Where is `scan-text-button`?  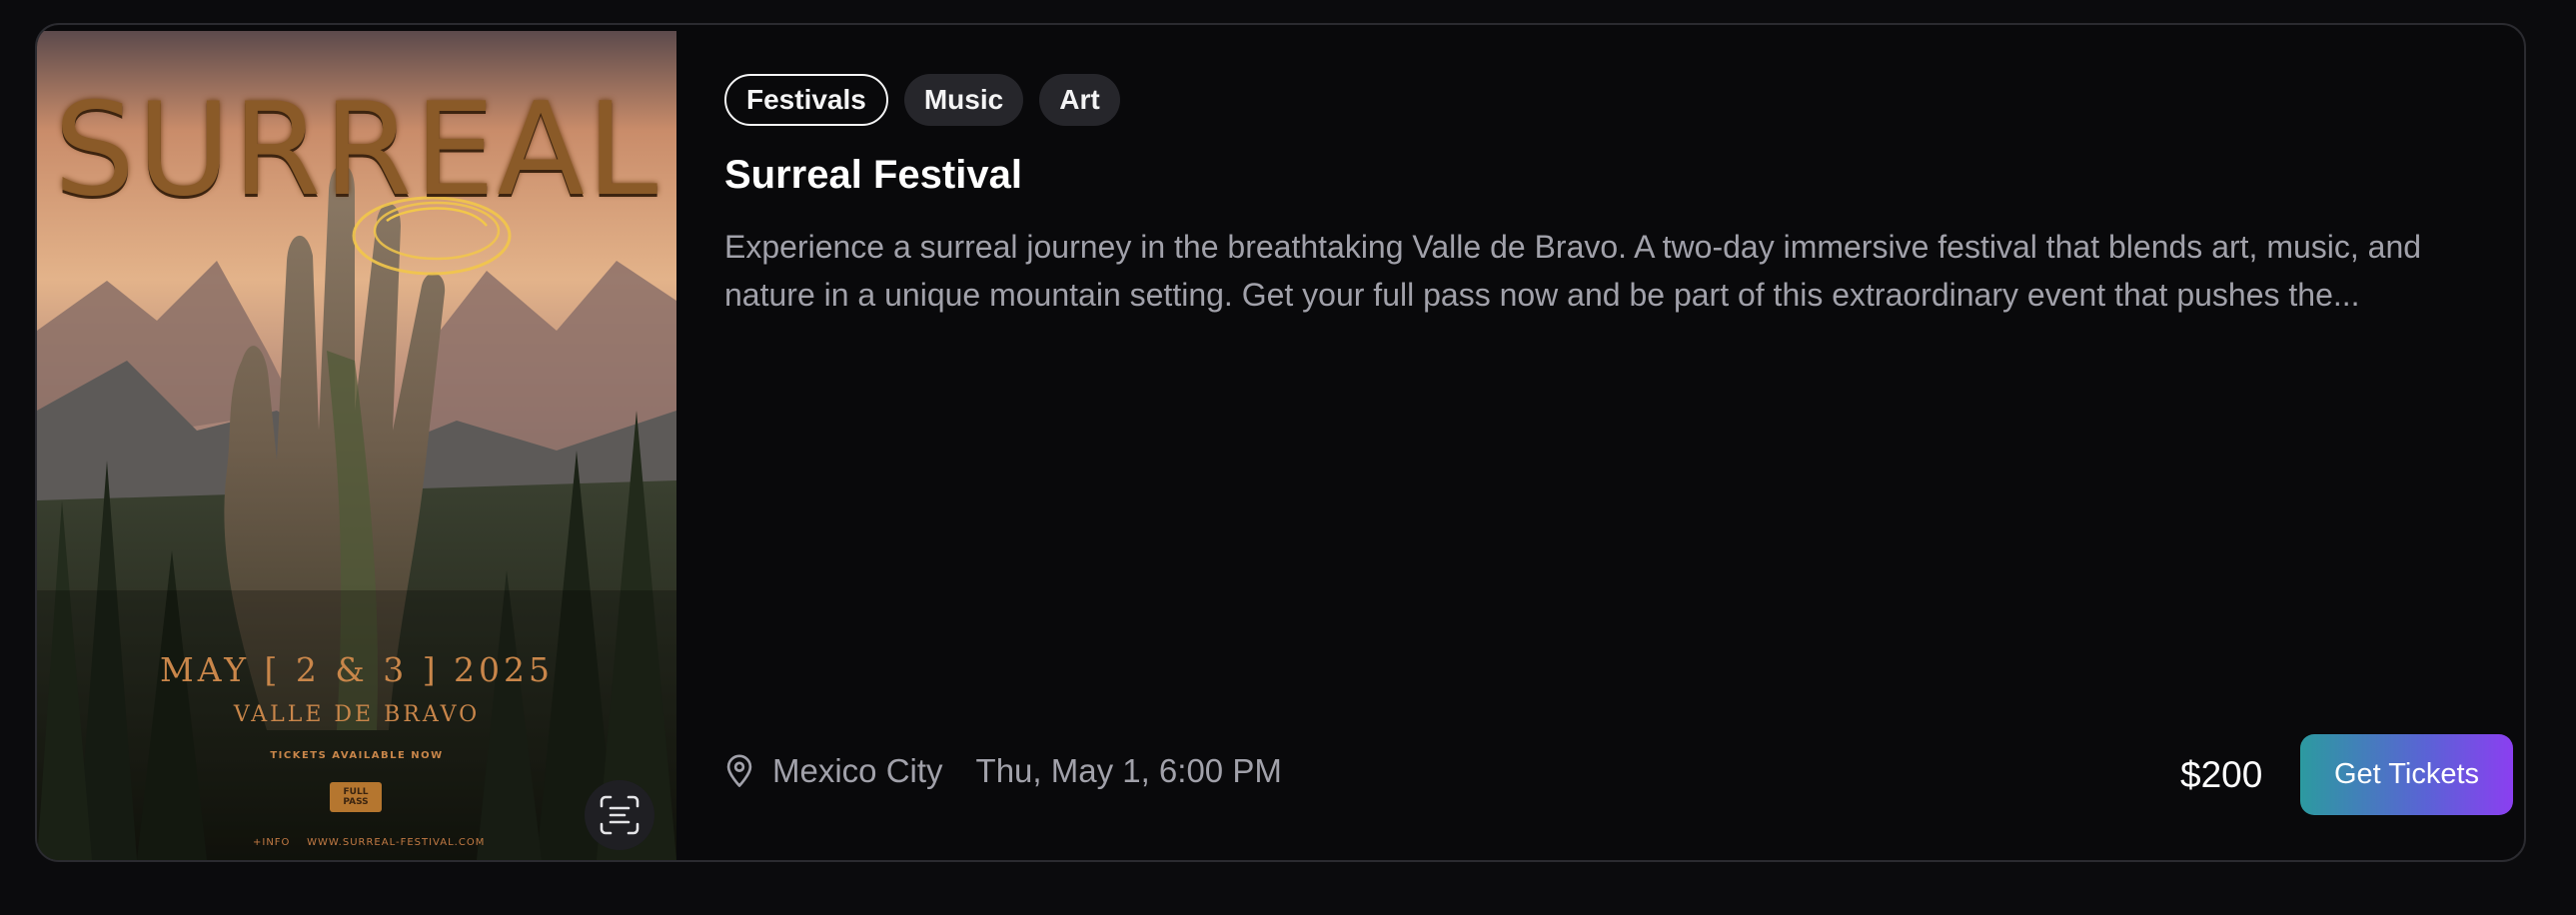 scan-text-button is located at coordinates (619, 815).